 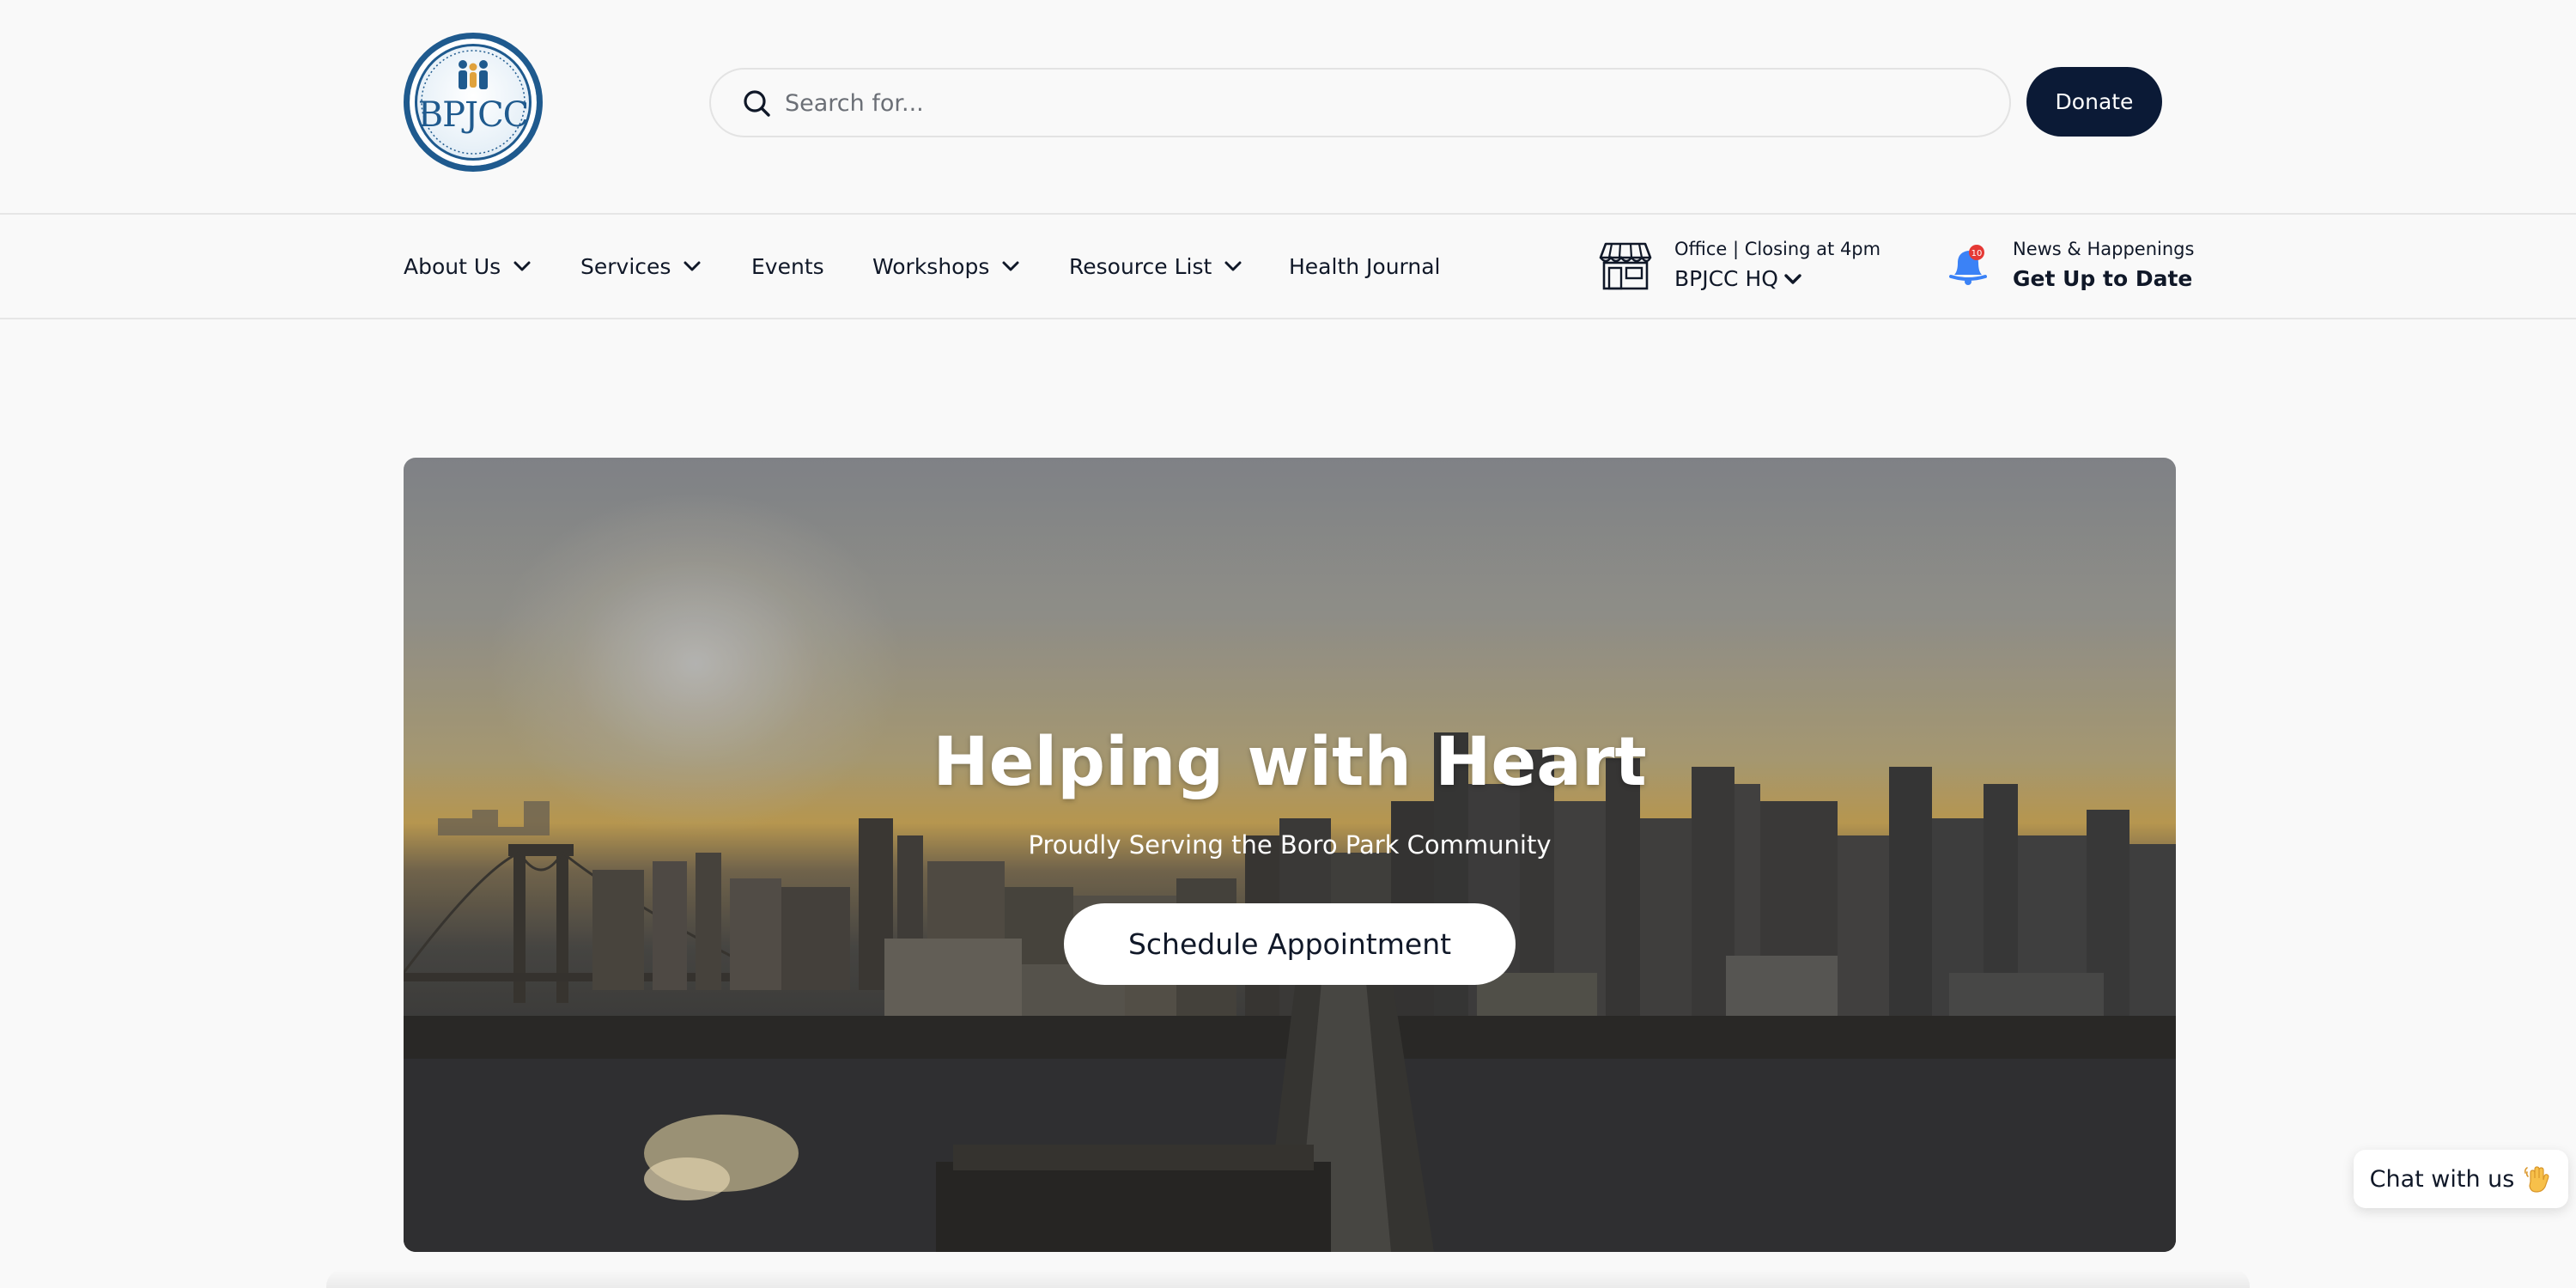 What do you see at coordinates (2102, 279) in the screenshot?
I see `news-link: Get Up to Date` at bounding box center [2102, 279].